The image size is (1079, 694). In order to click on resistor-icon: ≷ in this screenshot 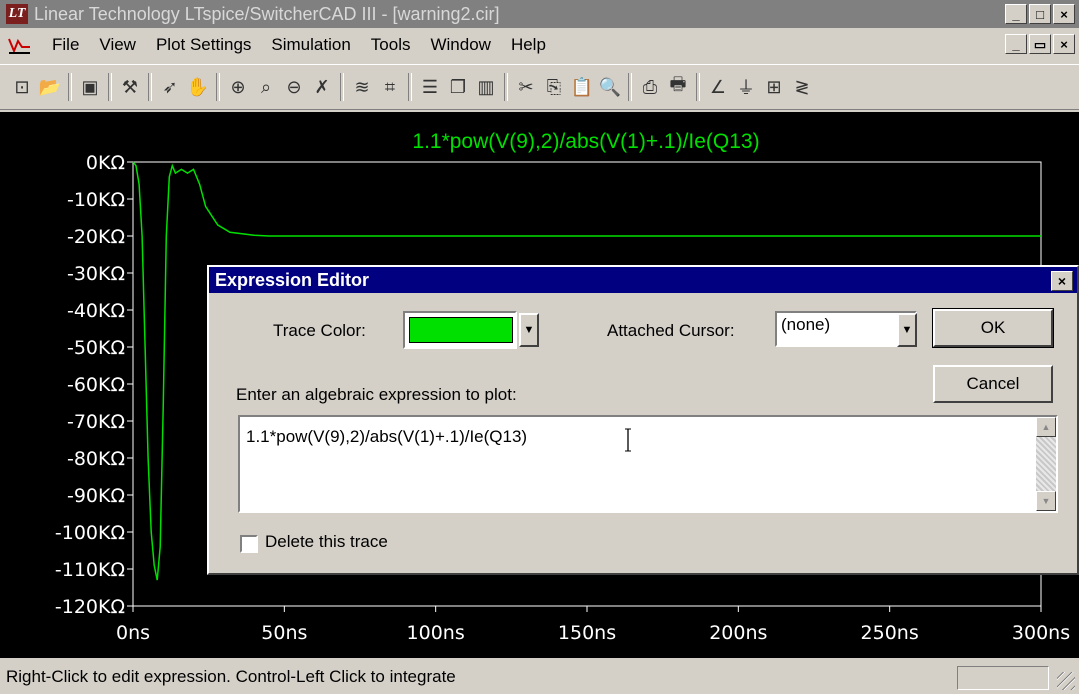, I will do `click(802, 87)`.